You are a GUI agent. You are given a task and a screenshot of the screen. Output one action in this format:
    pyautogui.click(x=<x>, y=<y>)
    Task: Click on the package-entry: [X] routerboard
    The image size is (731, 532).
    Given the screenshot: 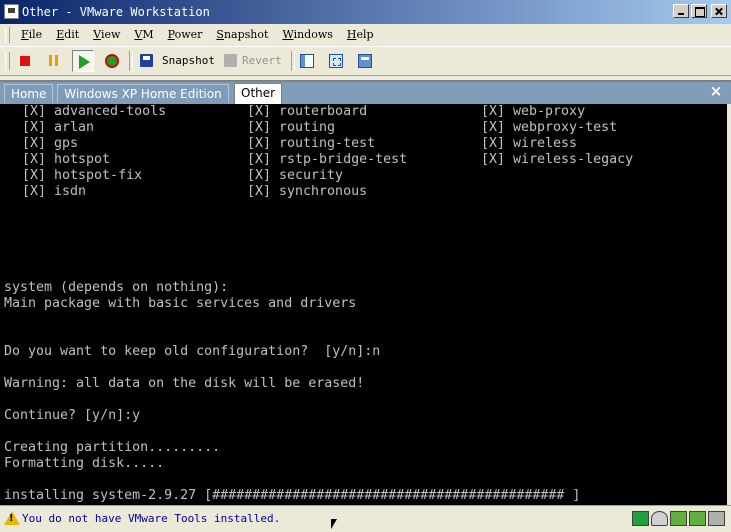 What is the action you would take?
    pyautogui.click(x=307, y=111)
    